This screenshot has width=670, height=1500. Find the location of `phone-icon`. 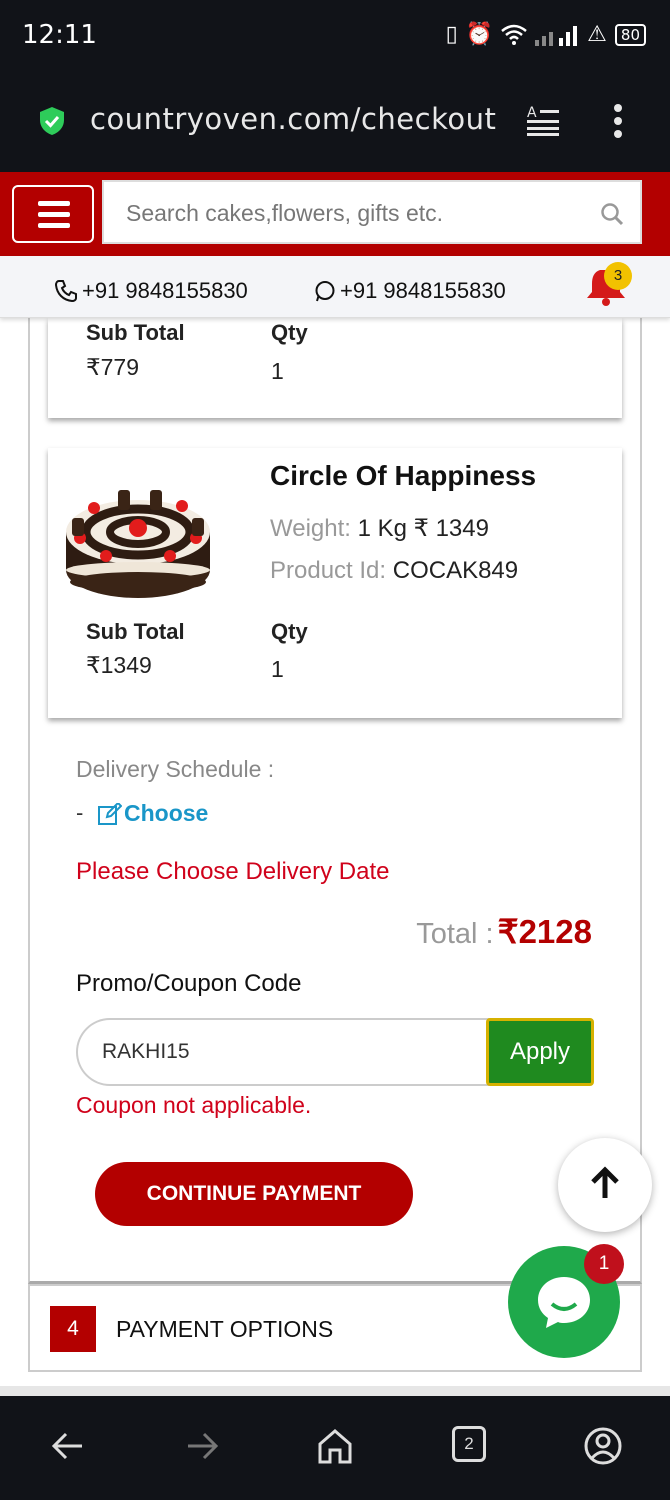

phone-icon is located at coordinates (65, 291).